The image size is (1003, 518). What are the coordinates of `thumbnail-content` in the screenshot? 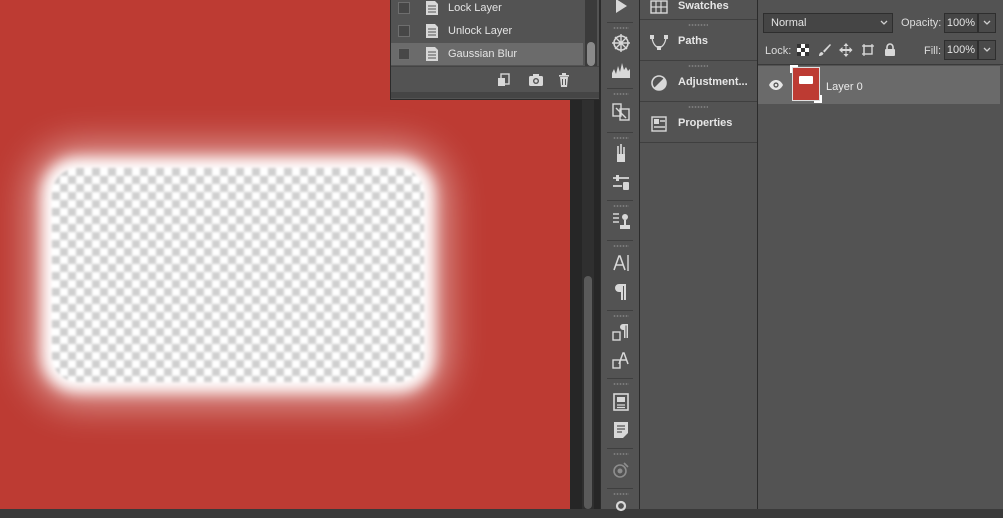 It's located at (806, 80).